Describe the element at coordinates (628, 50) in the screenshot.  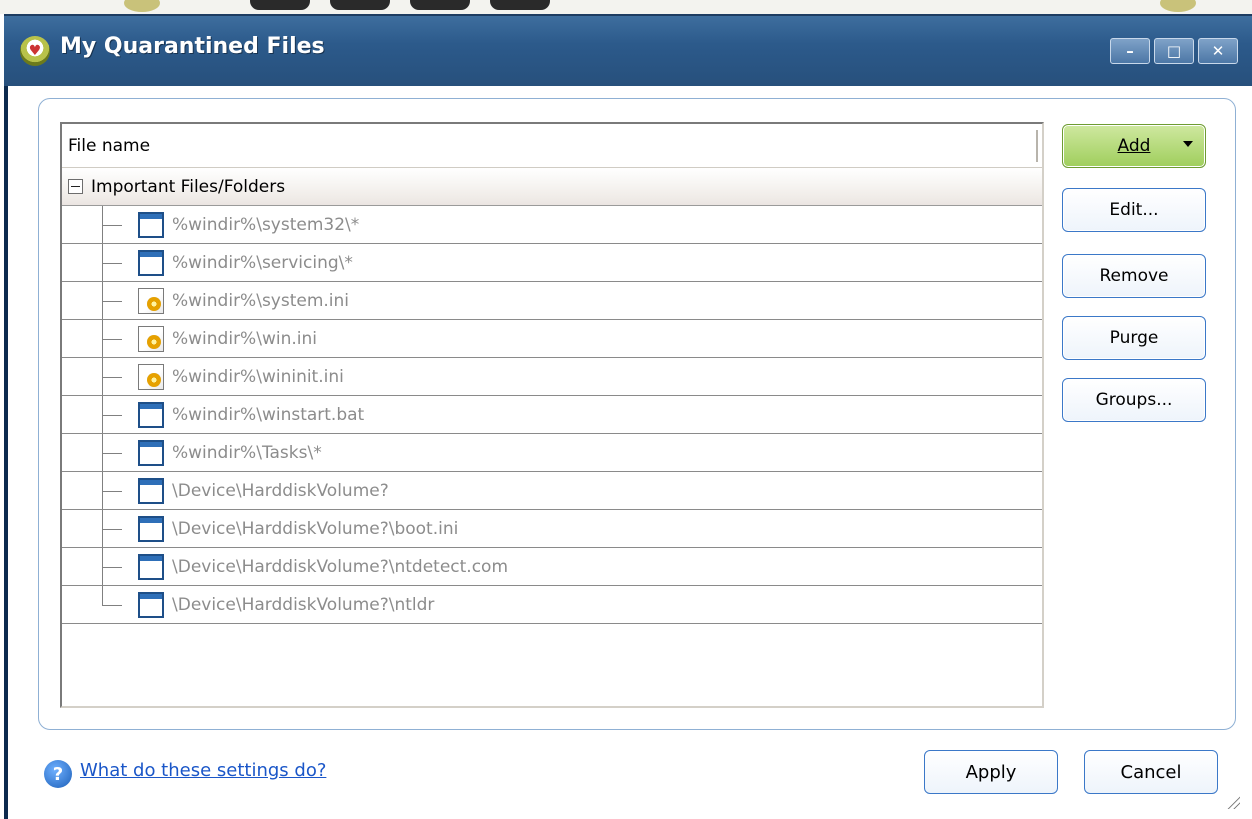
I see `title-bar: ♥ My Quarantined Files – □ ✕` at that location.